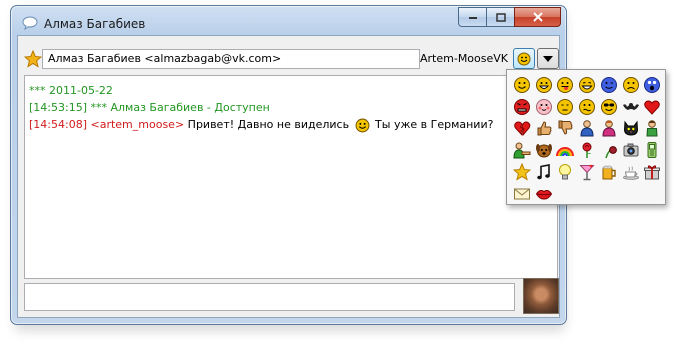 The height and width of the screenshot is (345, 693). What do you see at coordinates (544, 107) in the screenshot?
I see `blush-icon` at bounding box center [544, 107].